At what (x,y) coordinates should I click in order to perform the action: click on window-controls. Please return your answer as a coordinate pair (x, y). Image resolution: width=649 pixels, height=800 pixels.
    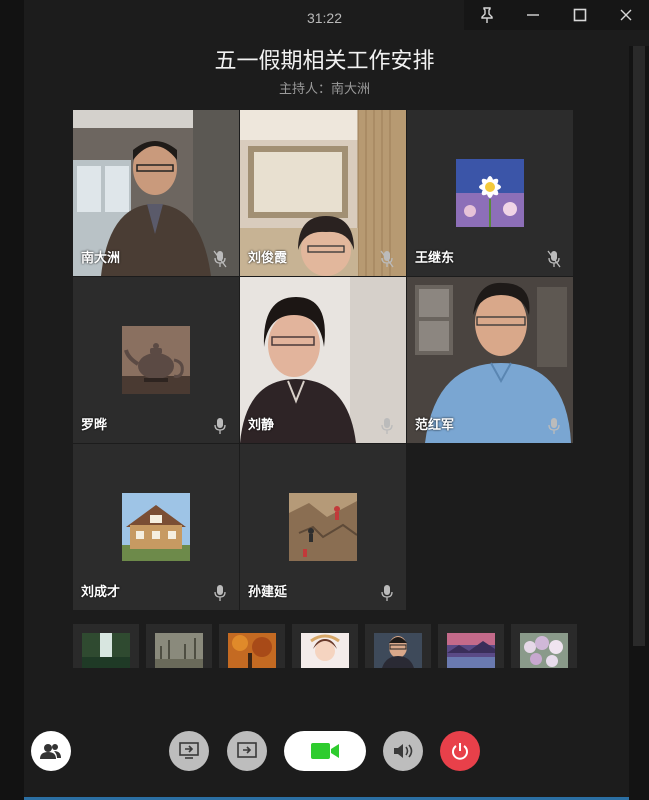
    Looking at the image, I should click on (556, 15).